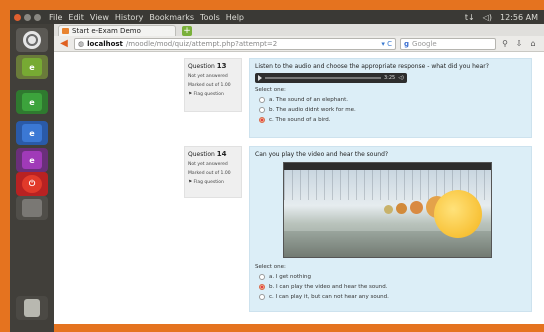  I want to click on question-number-value: 13, so click(221, 66).